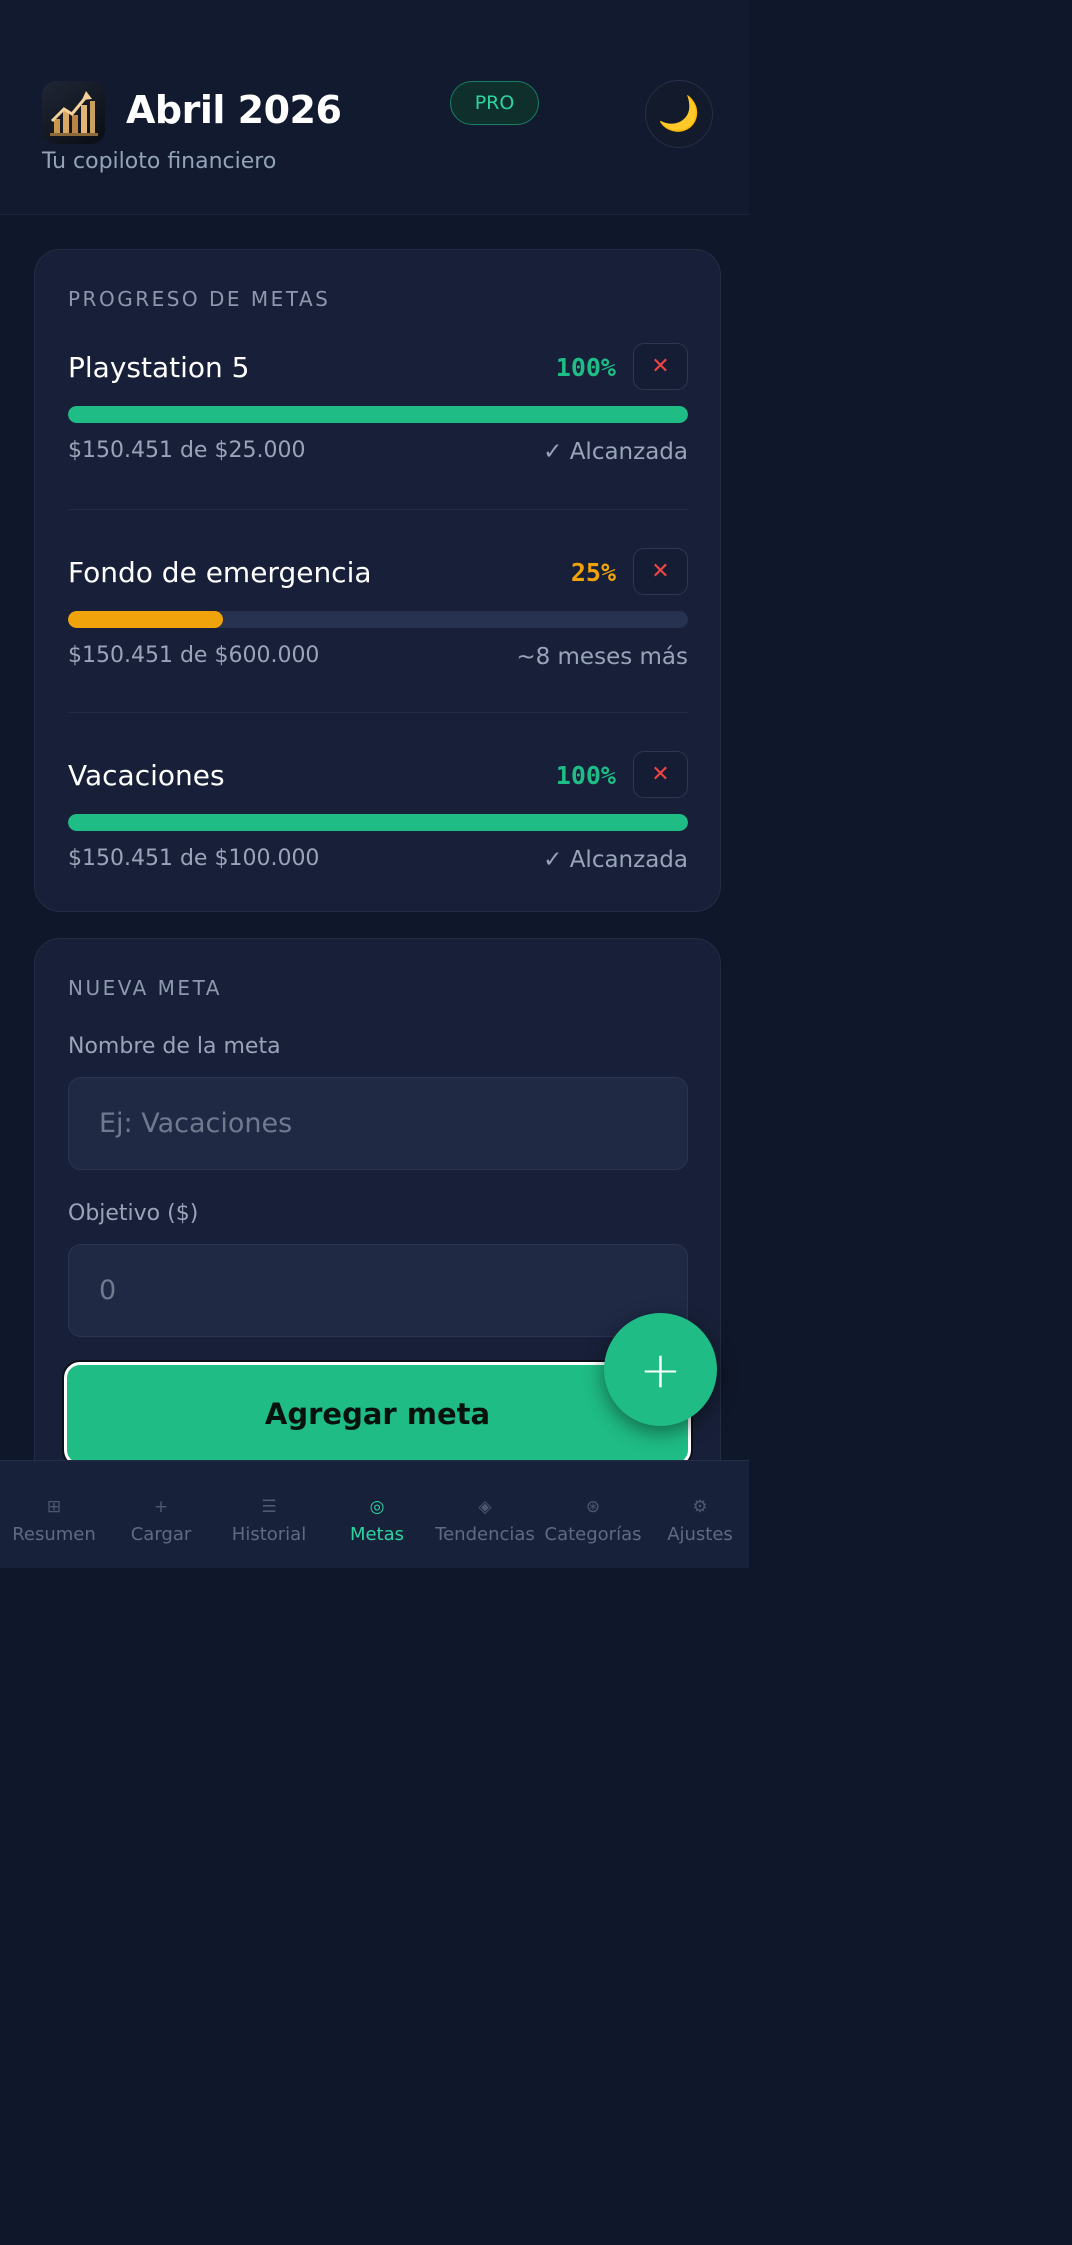 The image size is (1072, 2245). Describe the element at coordinates (377, 1414) in the screenshot. I see `add-goal-button: Agregar meta` at that location.